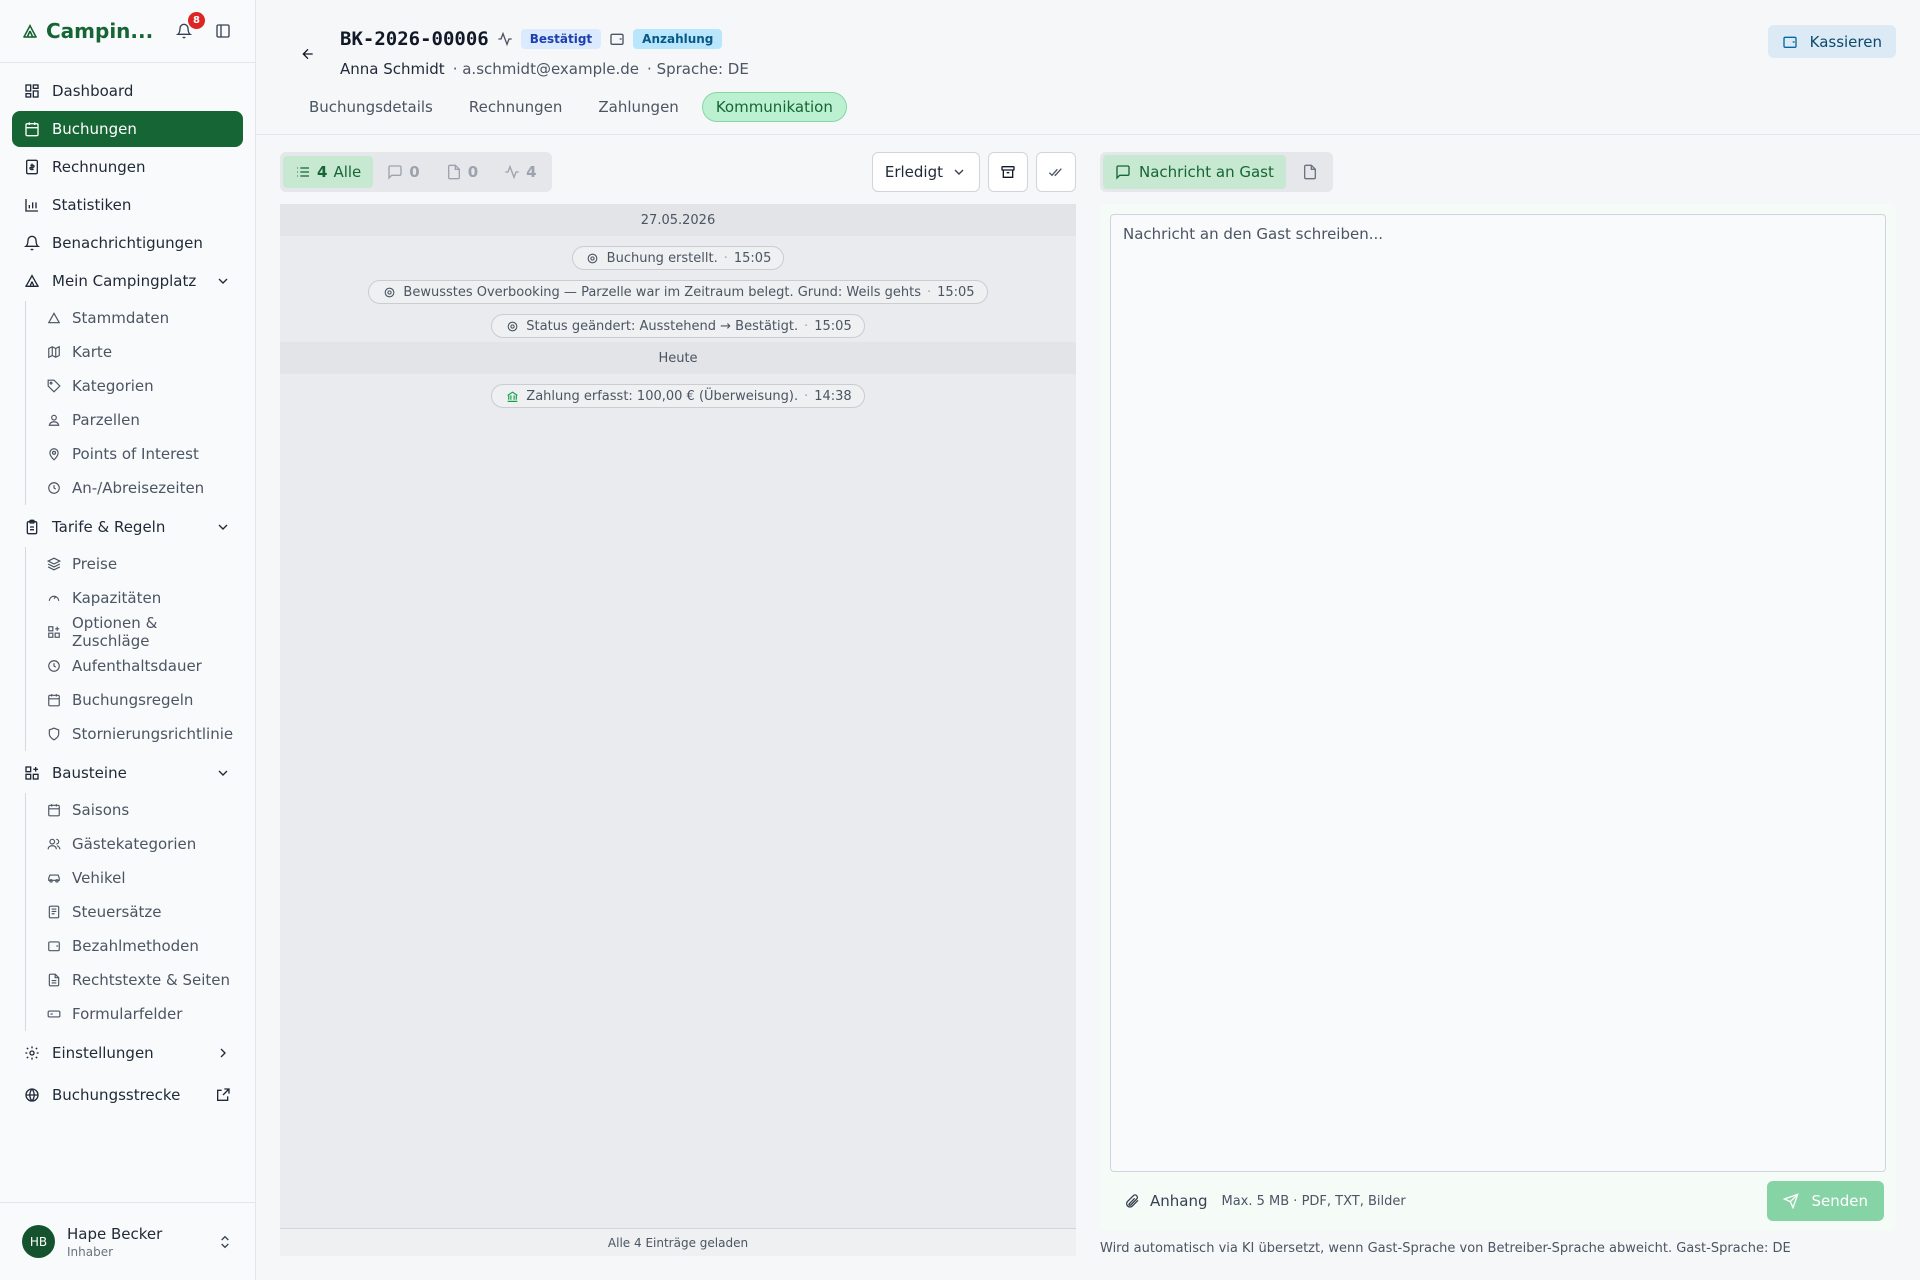 The height and width of the screenshot is (1280, 1920). What do you see at coordinates (117, 598) in the screenshot?
I see `sidebar-item-label: Kapazitäten` at bounding box center [117, 598].